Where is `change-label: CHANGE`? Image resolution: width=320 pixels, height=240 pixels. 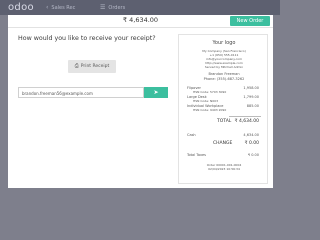
change-label: CHANGE is located at coordinates (223, 143).